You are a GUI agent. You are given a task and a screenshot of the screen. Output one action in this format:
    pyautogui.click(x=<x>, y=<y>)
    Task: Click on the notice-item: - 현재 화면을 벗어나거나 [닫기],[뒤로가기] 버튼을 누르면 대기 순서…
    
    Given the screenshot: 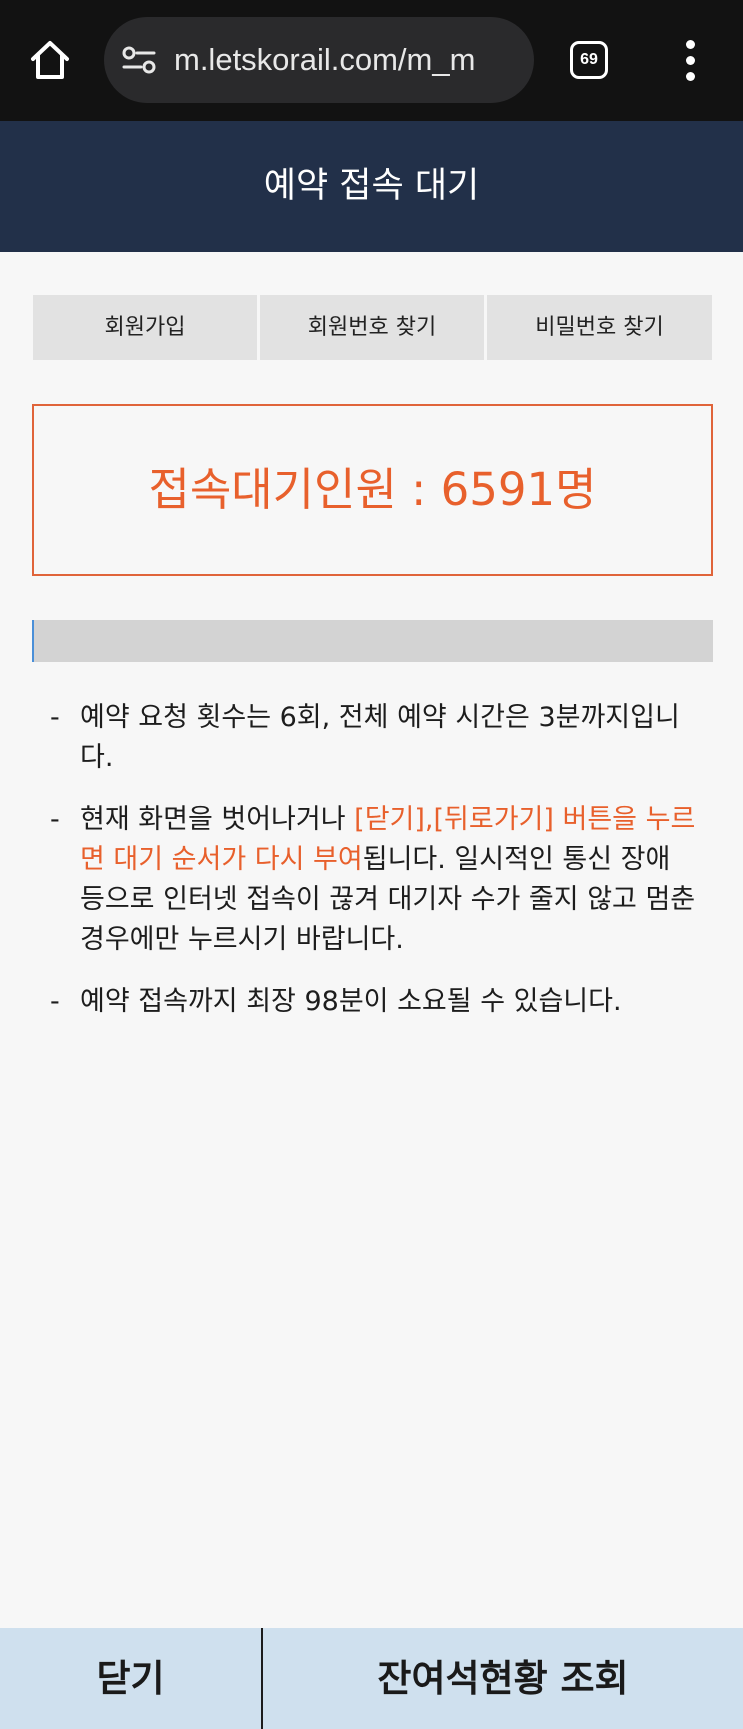 What is the action you would take?
    pyautogui.click(x=375, y=880)
    